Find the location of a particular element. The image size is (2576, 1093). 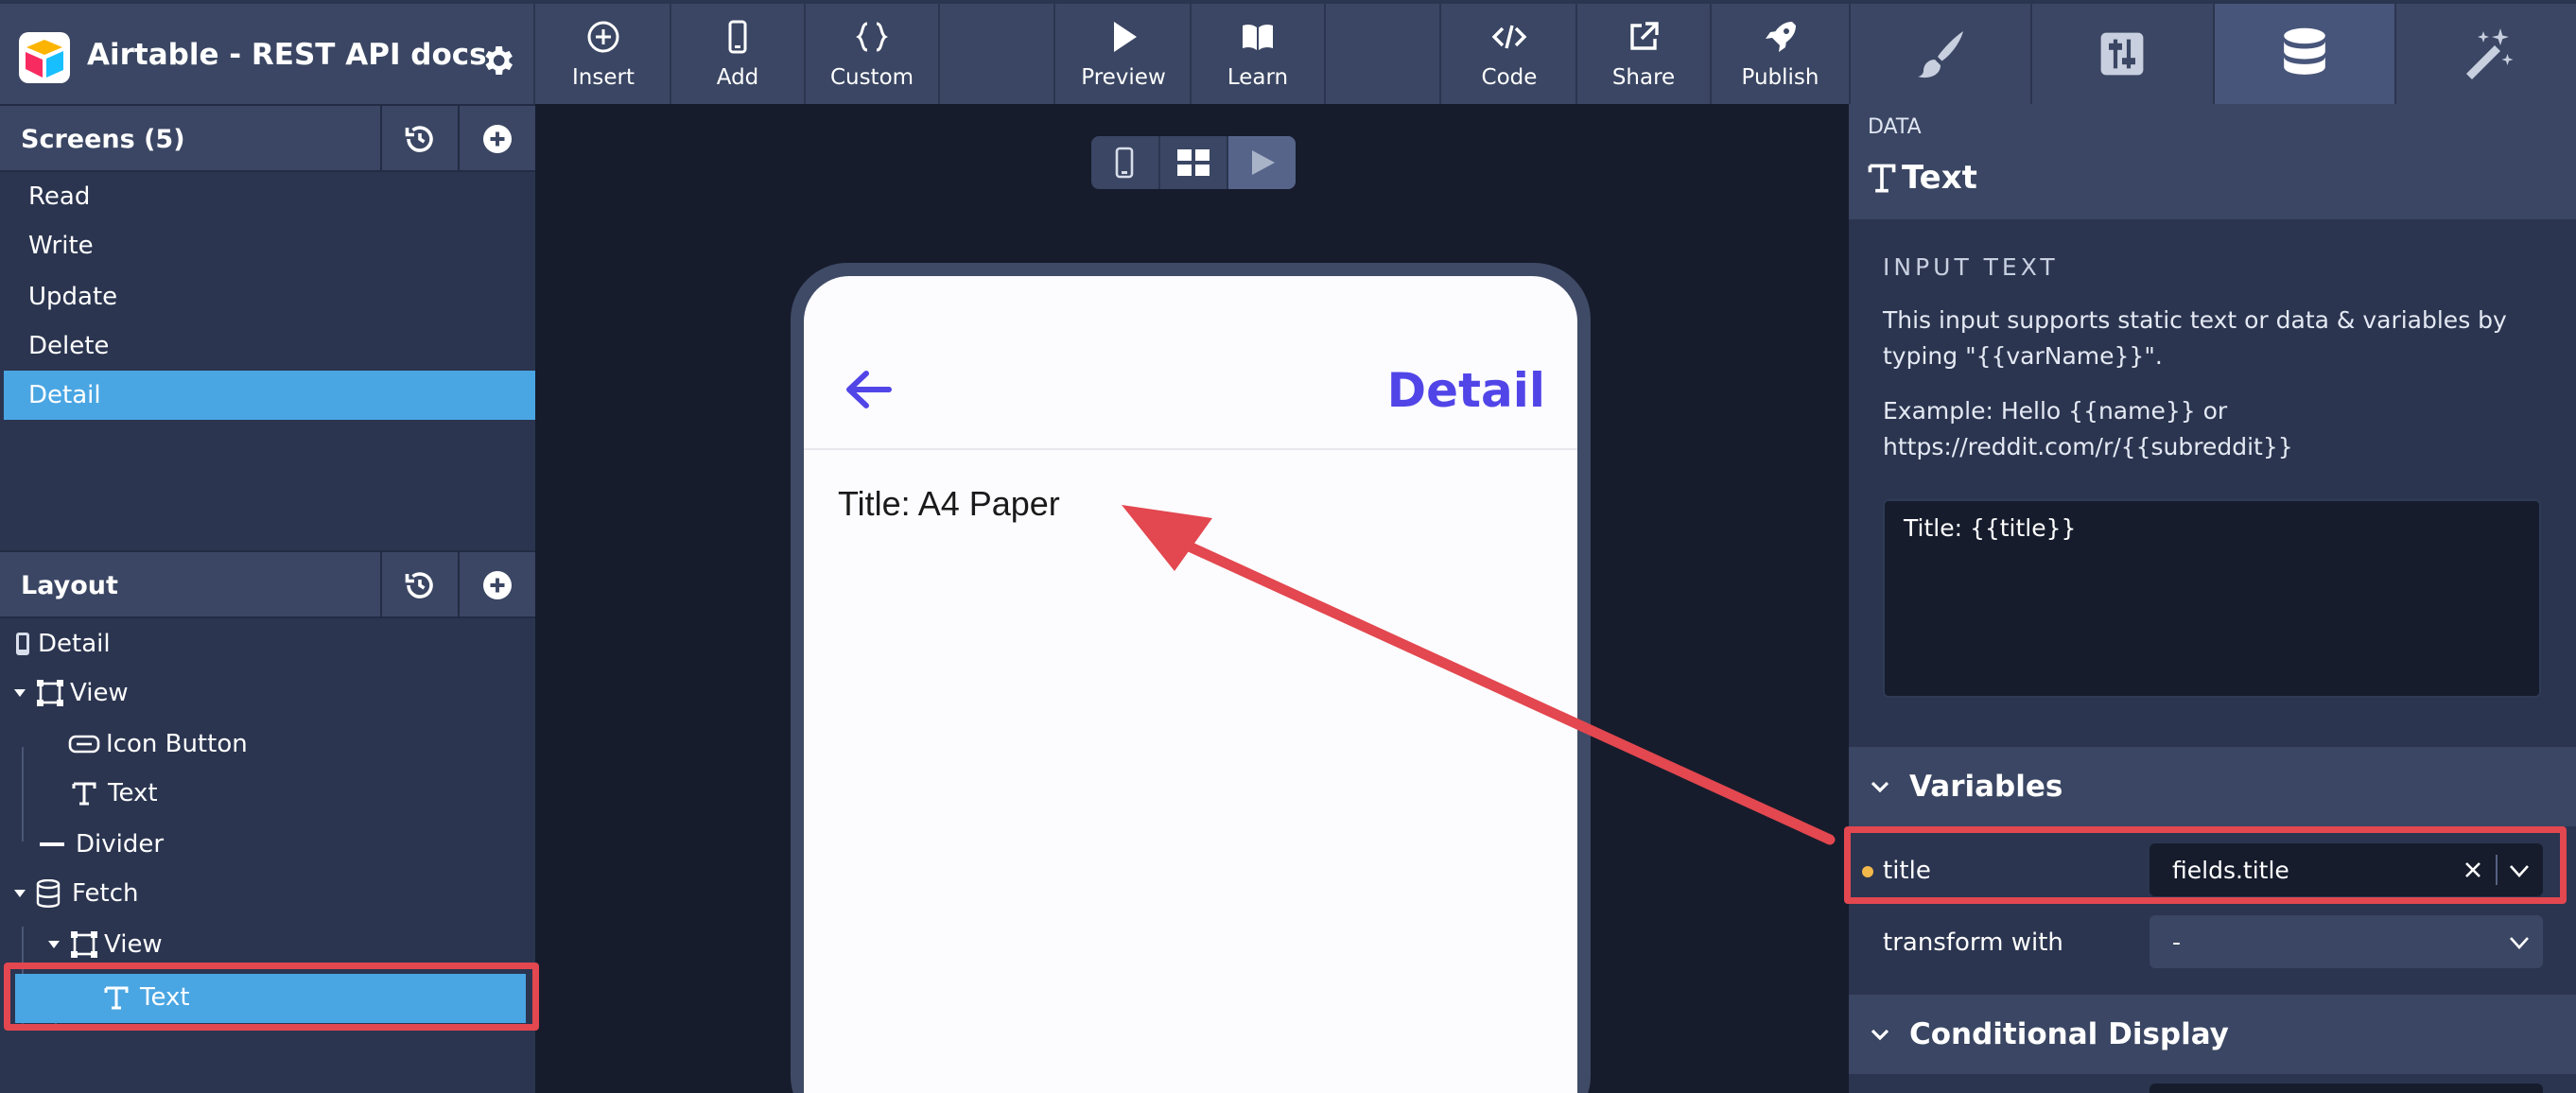

insert-button: Insert is located at coordinates (604, 54).